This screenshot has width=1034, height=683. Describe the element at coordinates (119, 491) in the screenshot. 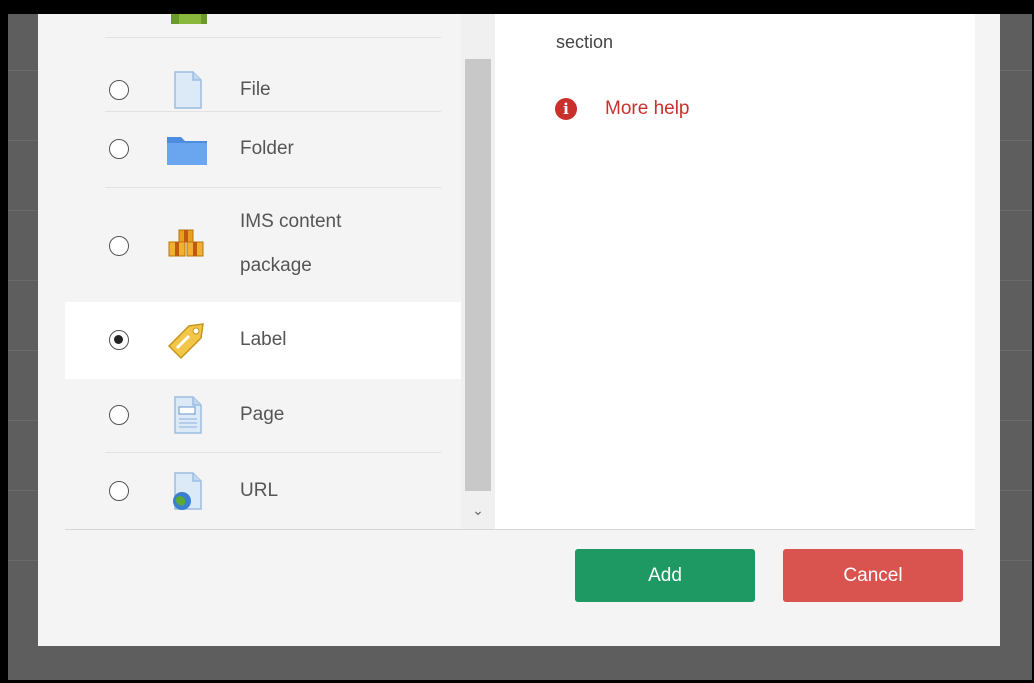

I see `radio-url` at that location.